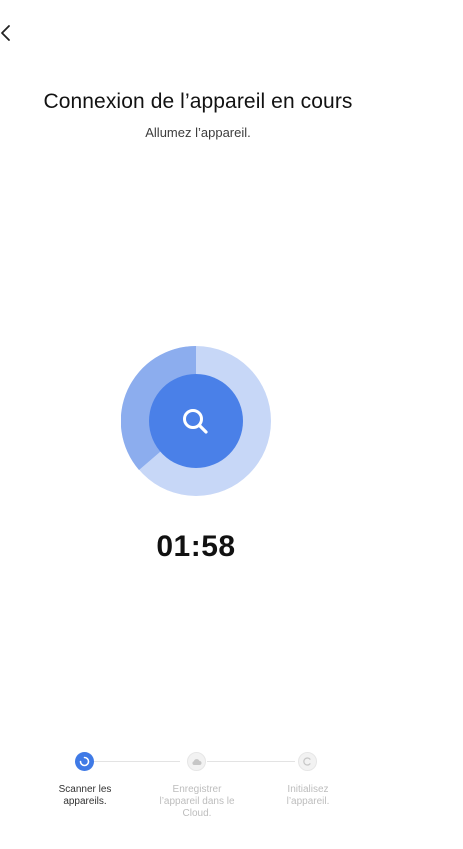 The height and width of the screenshot is (849, 463). Describe the element at coordinates (308, 795) in the screenshot. I see `step-init-label: Initialisez l’appareil.` at that location.